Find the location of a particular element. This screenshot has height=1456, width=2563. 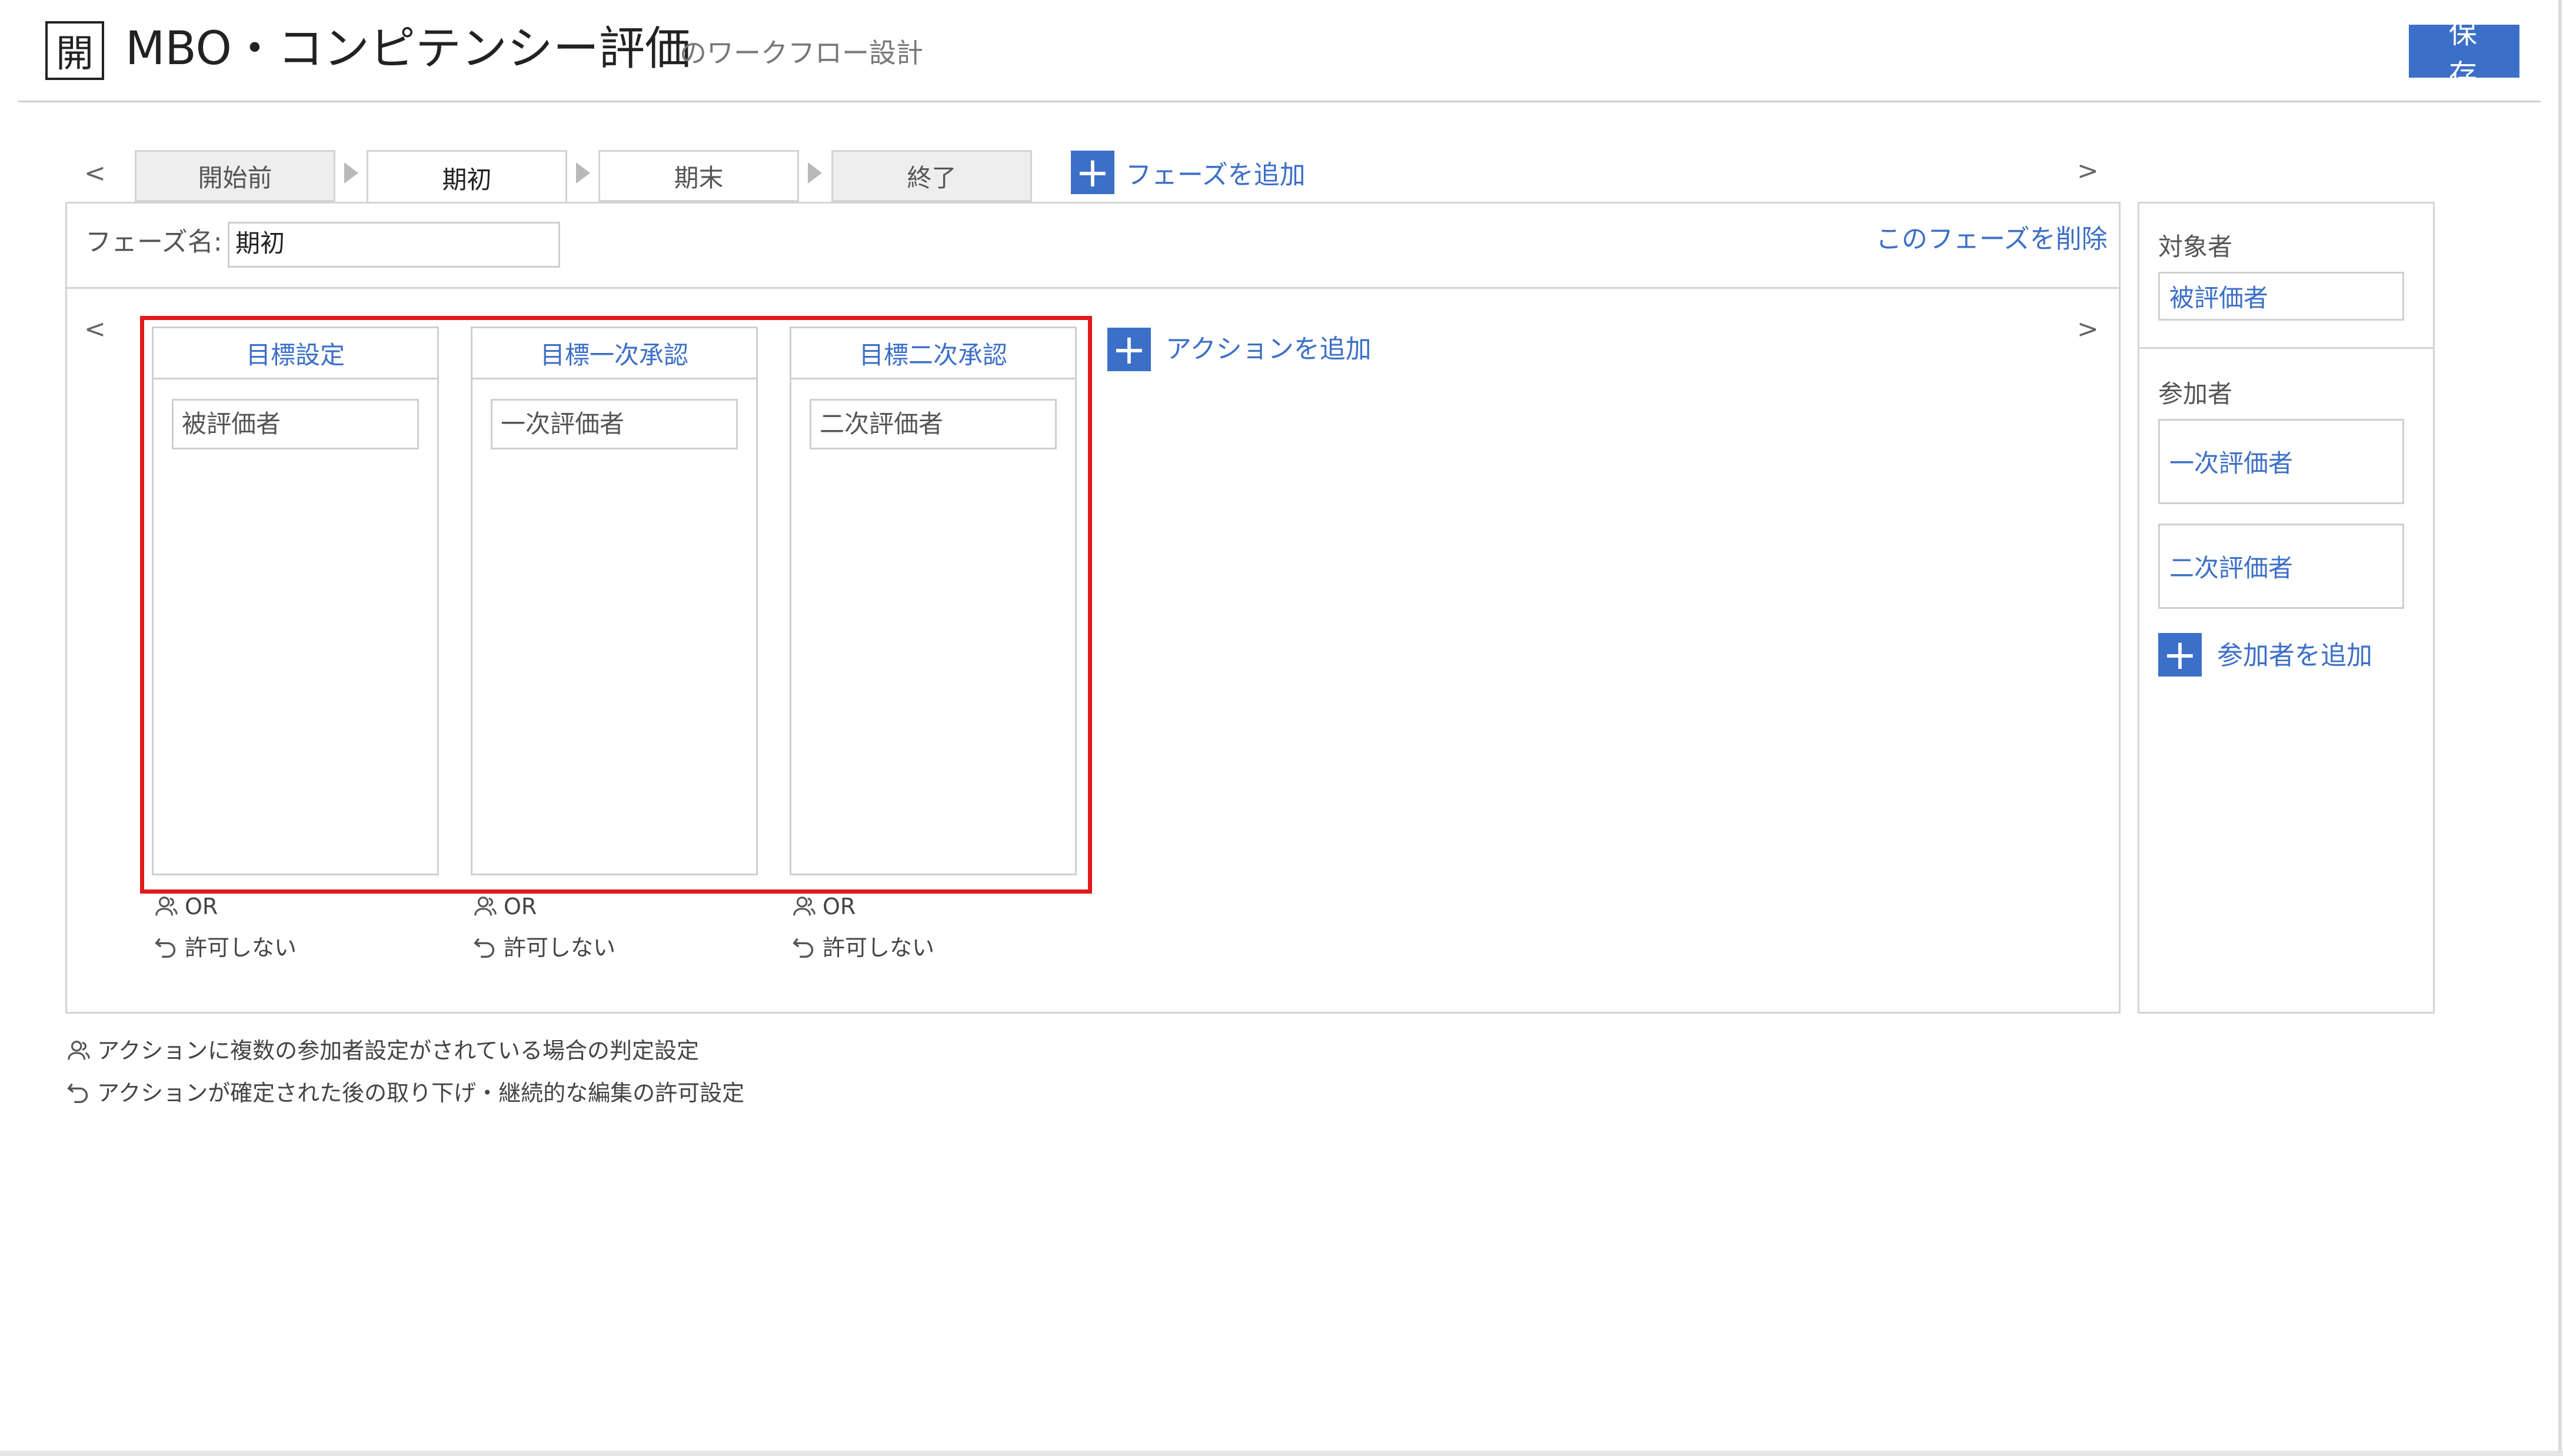

side-panel-divider is located at coordinates (2286, 348).